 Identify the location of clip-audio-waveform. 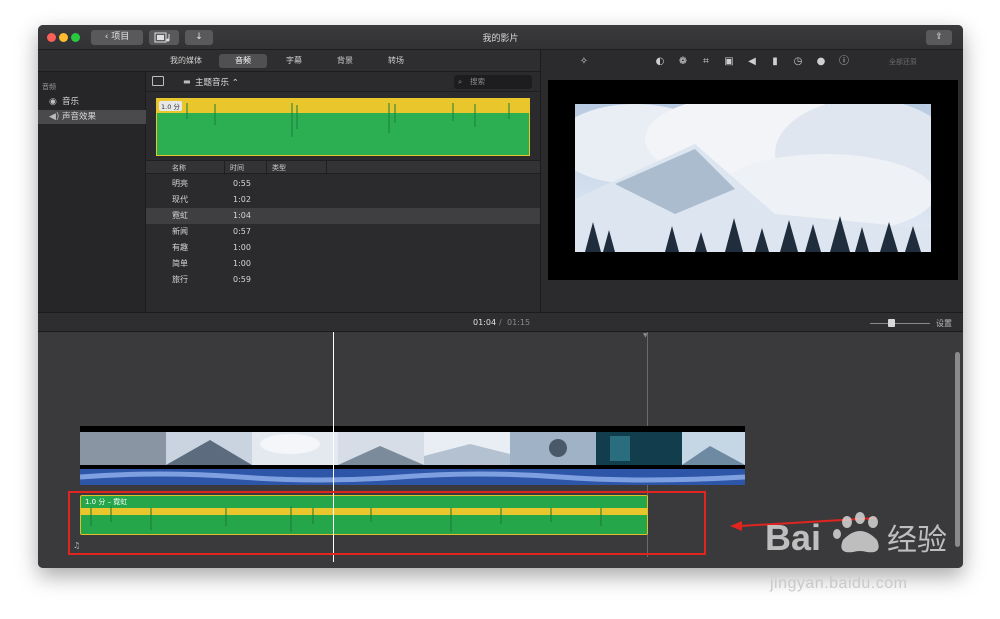
(412, 477).